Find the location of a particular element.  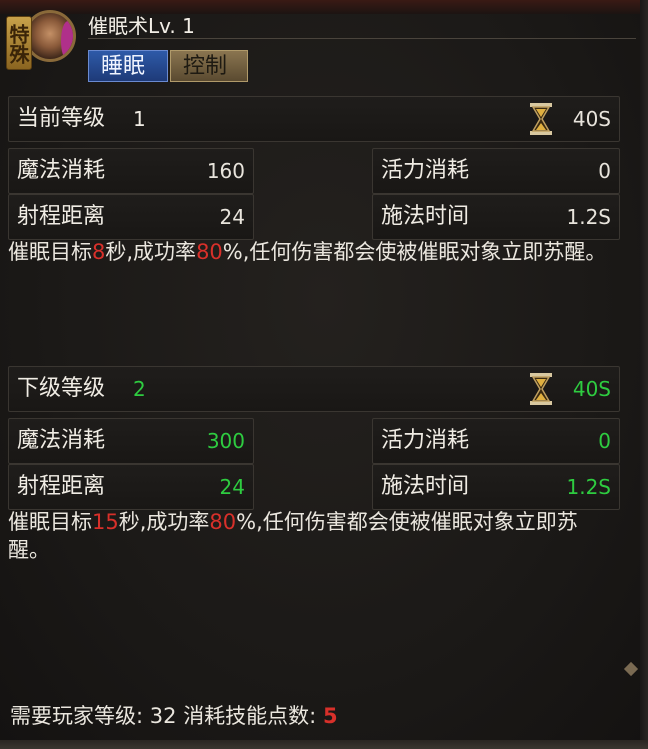

next-cooldown-value: 40S is located at coordinates (591, 389).